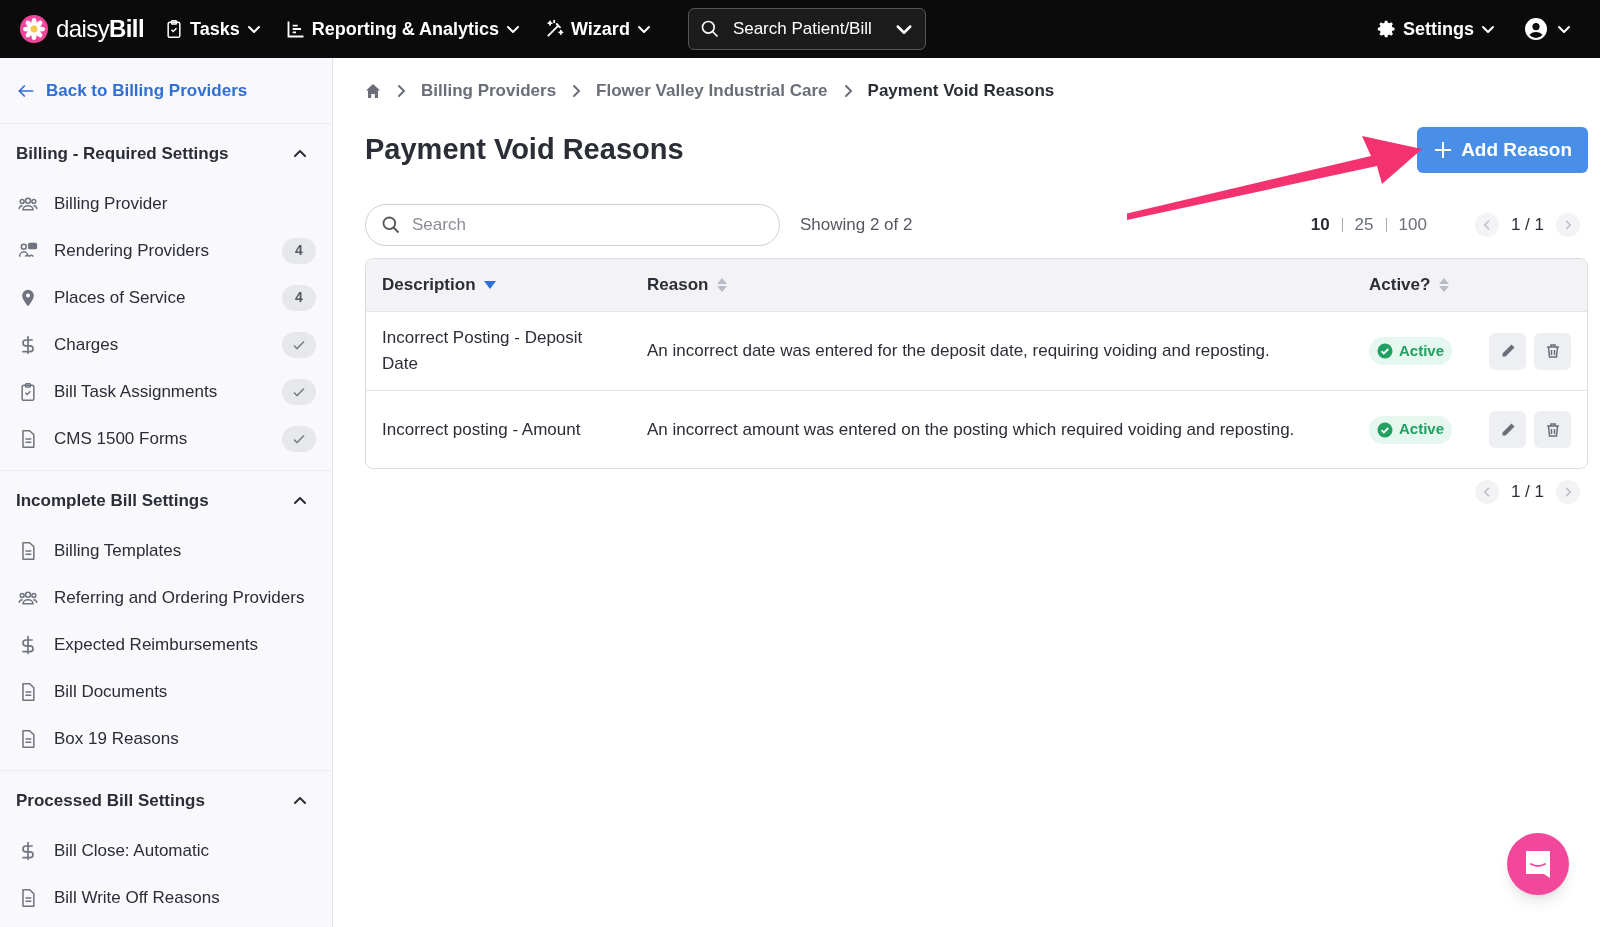 The image size is (1600, 927). Describe the element at coordinates (482, 429) in the screenshot. I see `description-cell-text: Incorrect posting - Amount` at that location.